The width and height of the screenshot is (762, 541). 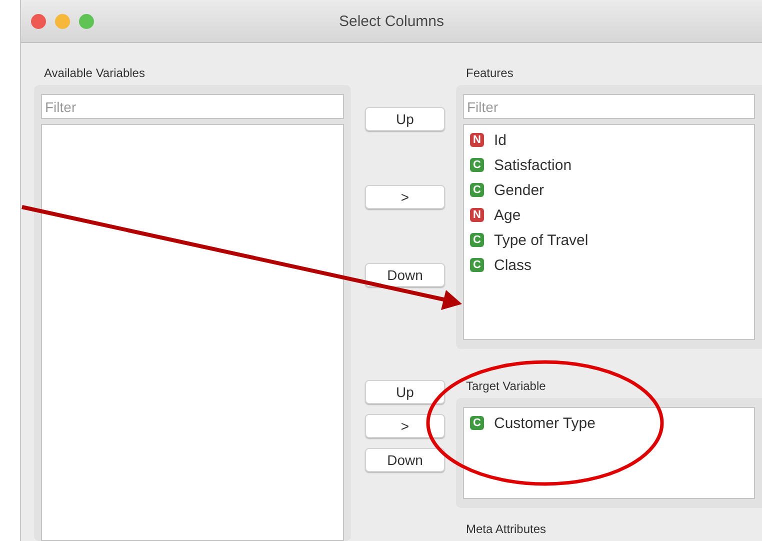 I want to click on variable-name: Age, so click(x=507, y=215).